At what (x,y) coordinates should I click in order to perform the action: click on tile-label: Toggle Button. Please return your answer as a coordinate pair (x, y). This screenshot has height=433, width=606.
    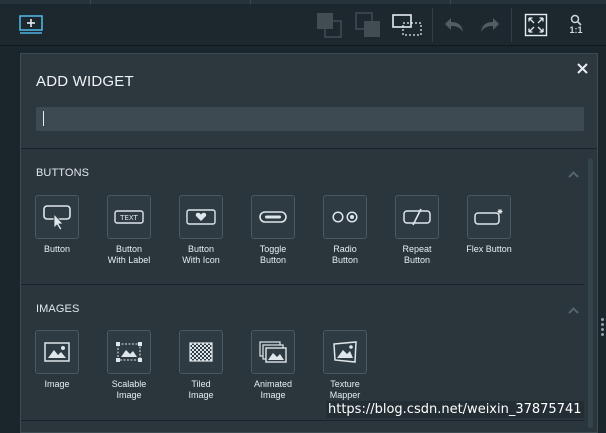
    Looking at the image, I should click on (273, 254).